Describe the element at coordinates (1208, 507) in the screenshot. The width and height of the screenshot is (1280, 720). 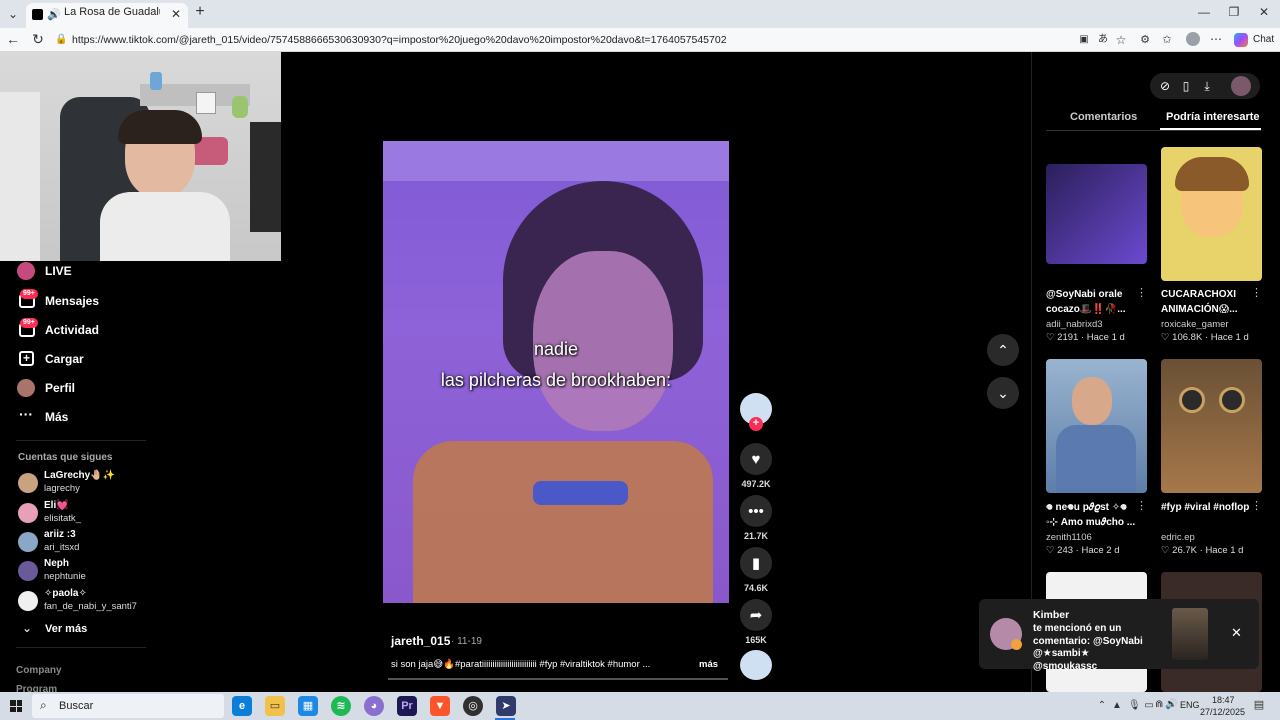
I see `video-card-title: #fyp #viral #noflop` at that location.